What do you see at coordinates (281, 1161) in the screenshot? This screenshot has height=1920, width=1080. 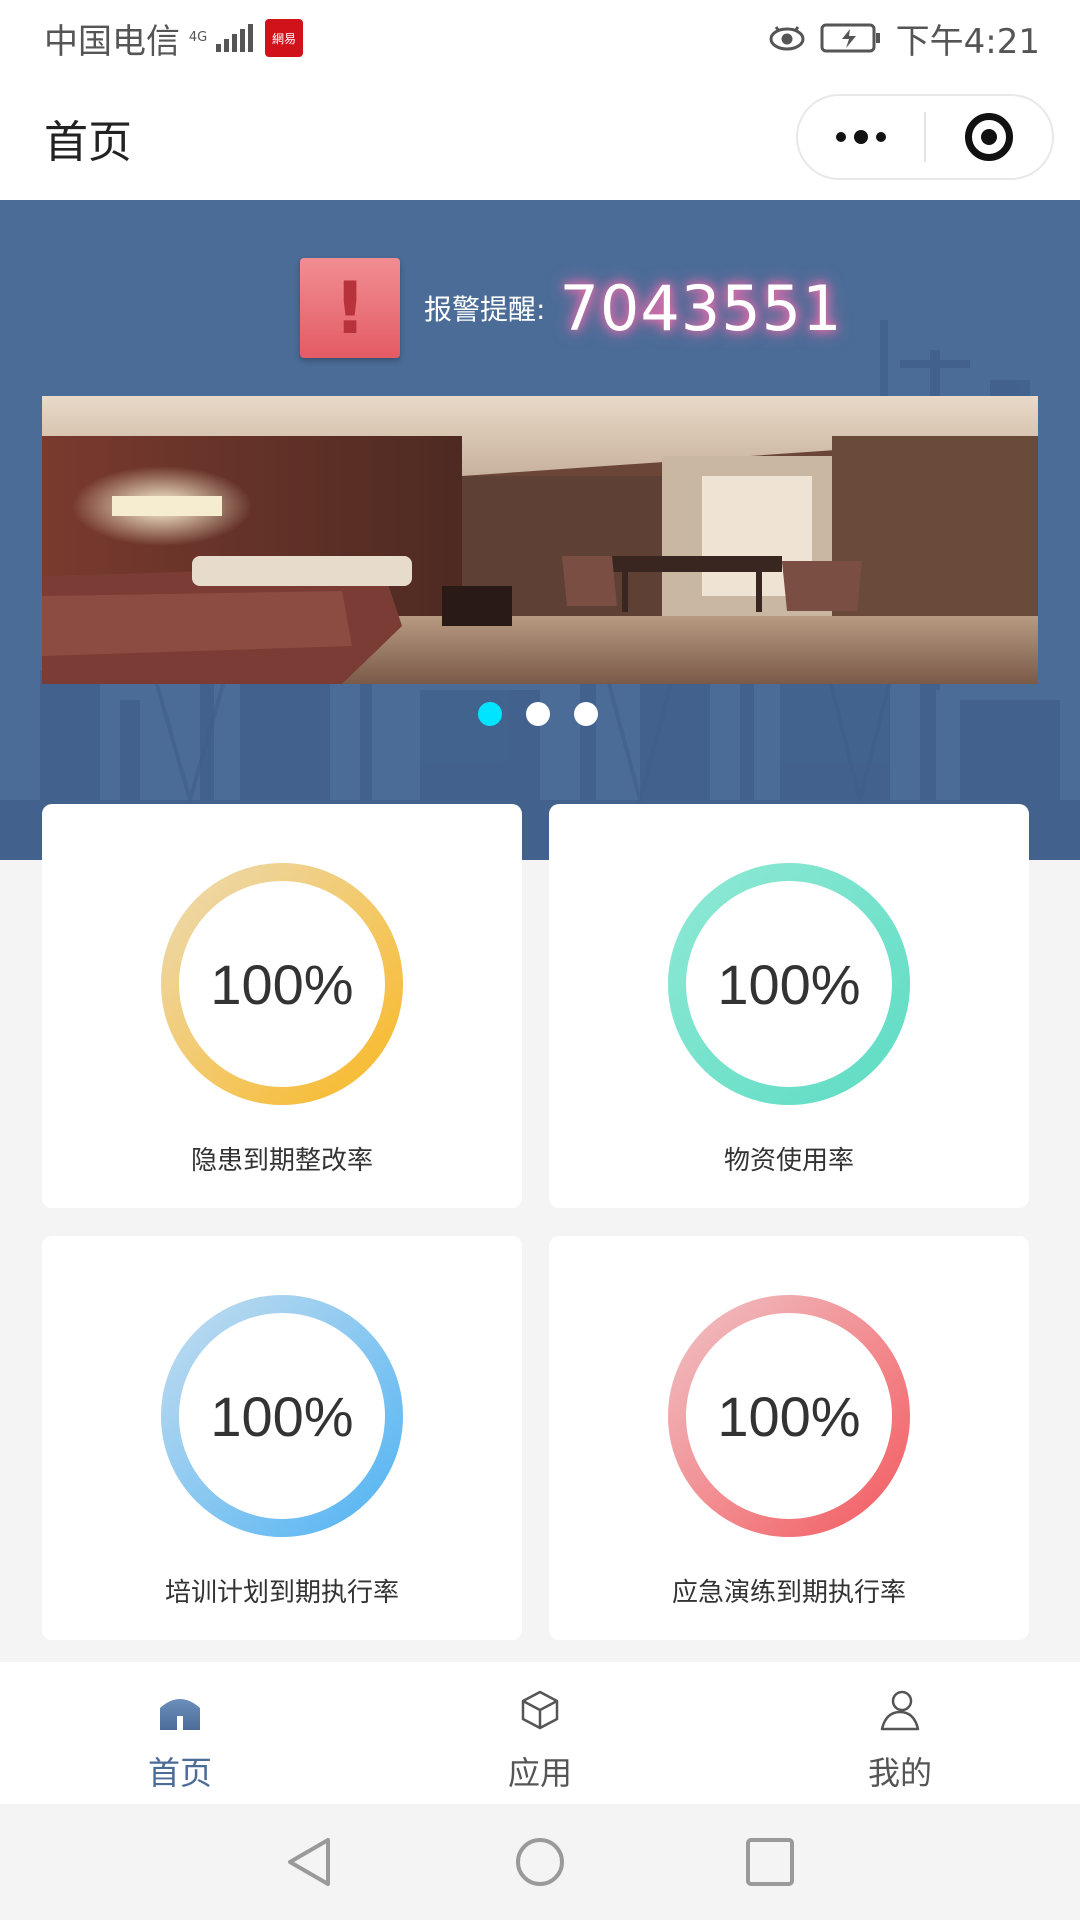 I see `stat-label: 隐患到期整改率` at bounding box center [281, 1161].